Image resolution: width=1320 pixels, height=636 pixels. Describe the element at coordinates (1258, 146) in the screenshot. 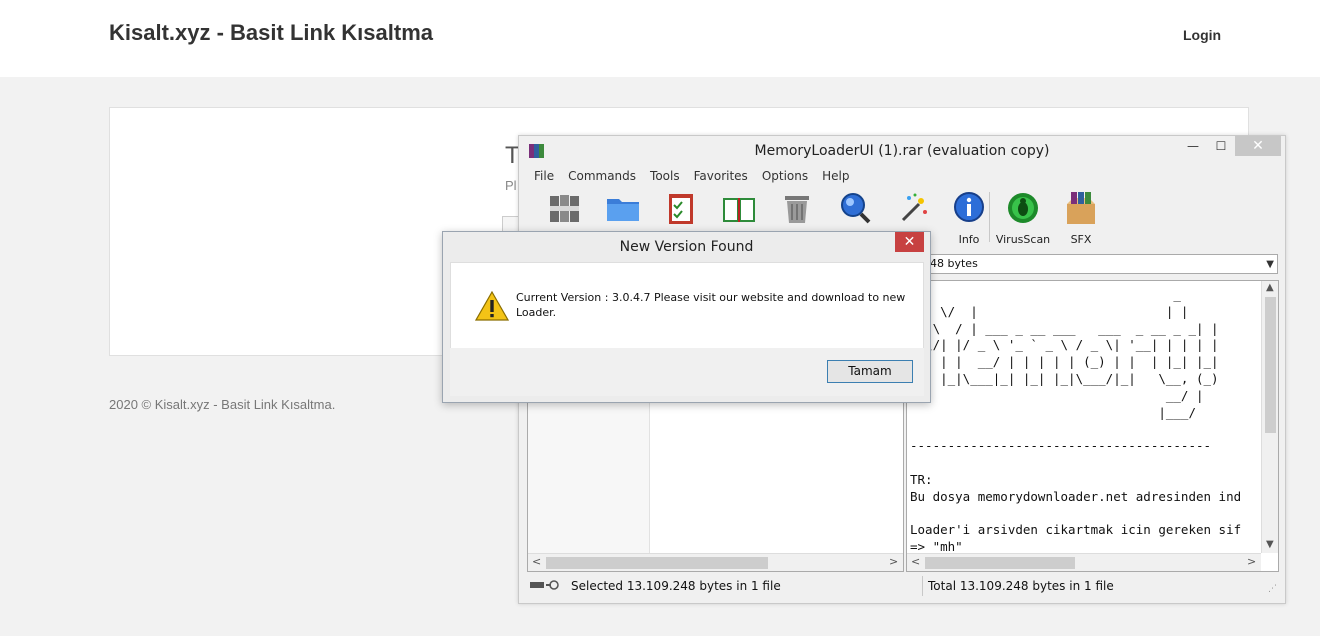

I see `close-button: ✕` at that location.